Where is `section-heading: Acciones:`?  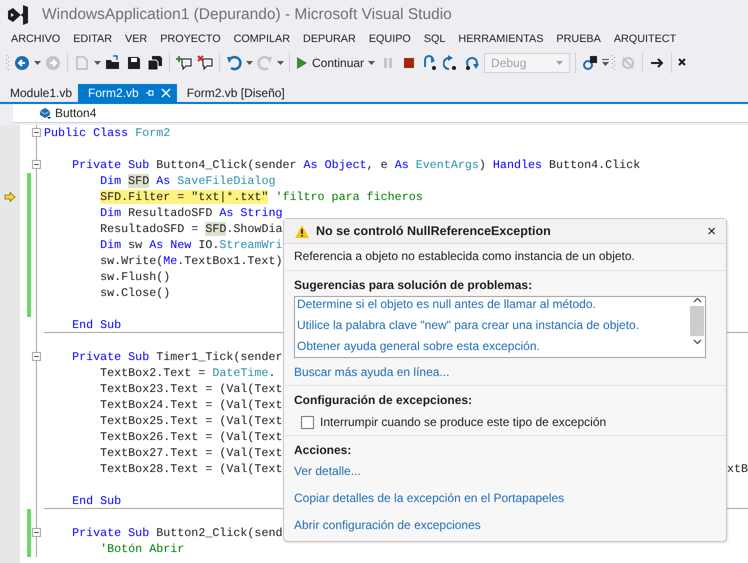
section-heading: Acciones: is located at coordinates (323, 450).